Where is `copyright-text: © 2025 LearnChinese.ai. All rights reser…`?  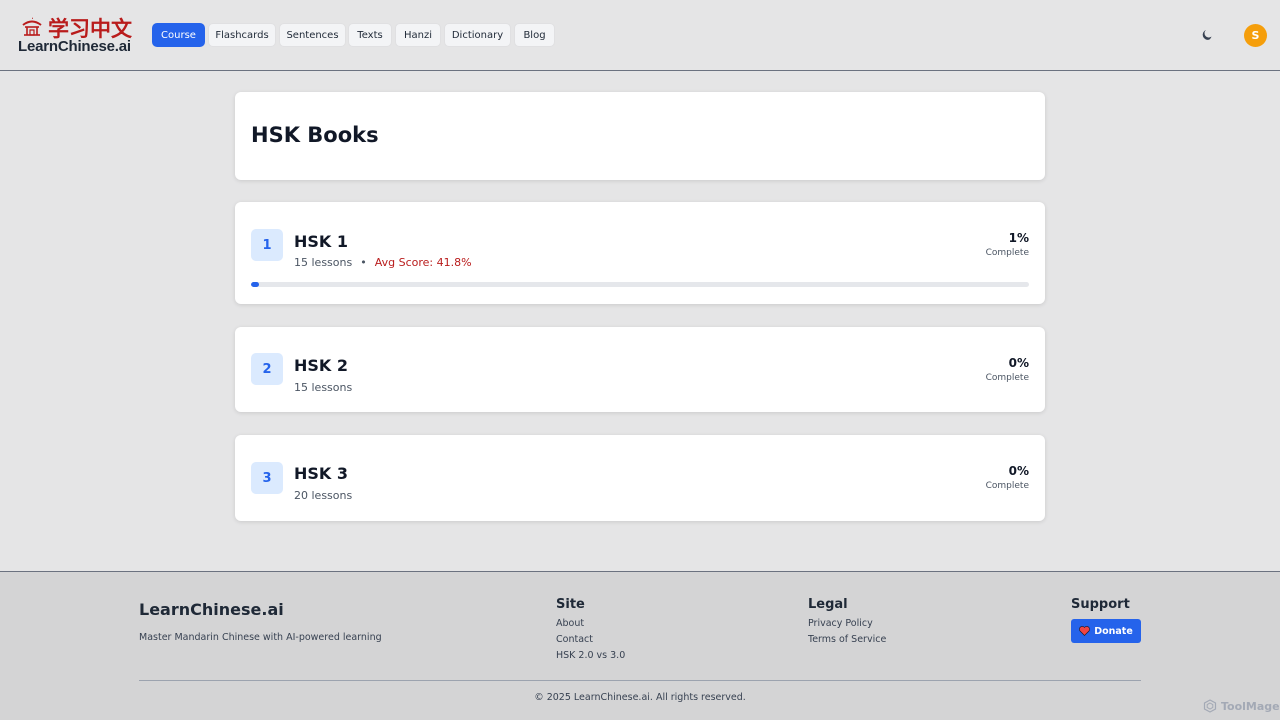 copyright-text: © 2025 LearnChinese.ai. All rights reser… is located at coordinates (640, 697).